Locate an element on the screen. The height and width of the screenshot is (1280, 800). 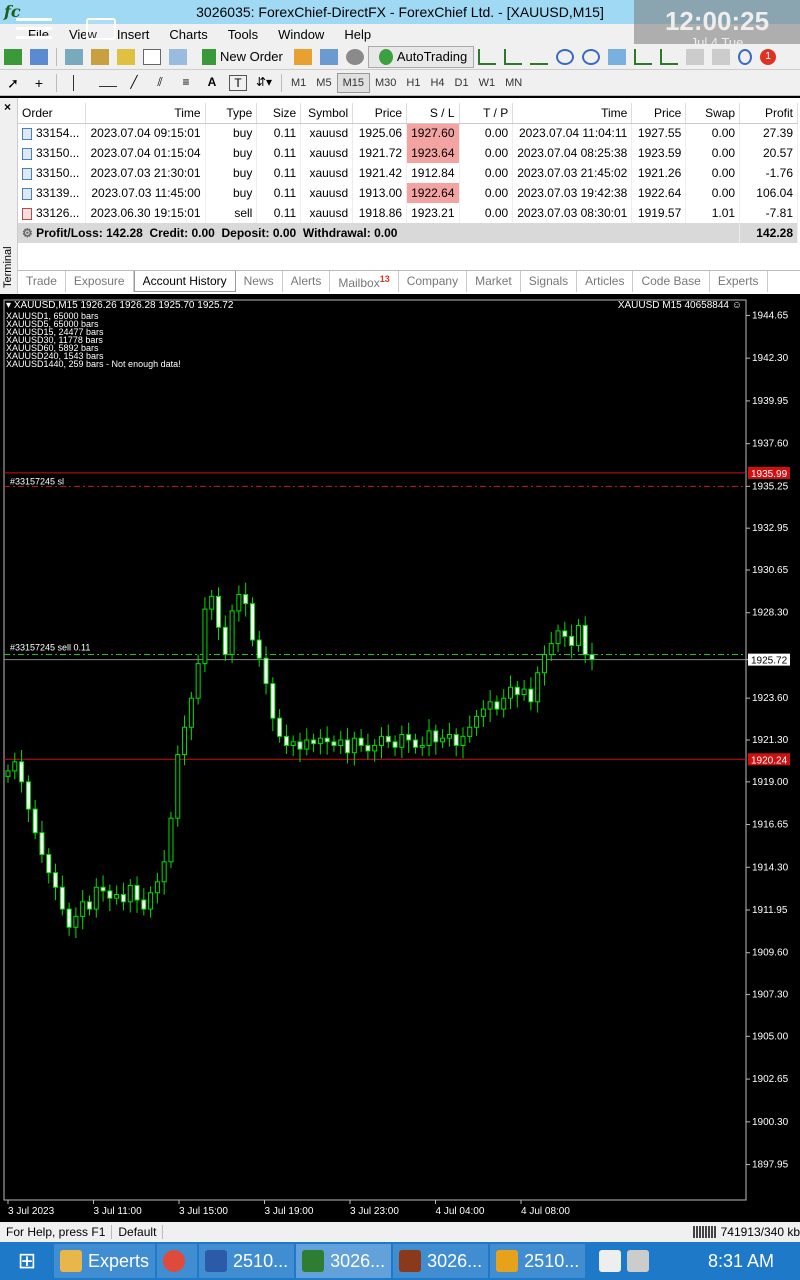
tf-m30: M30 is located at coordinates (385, 83).